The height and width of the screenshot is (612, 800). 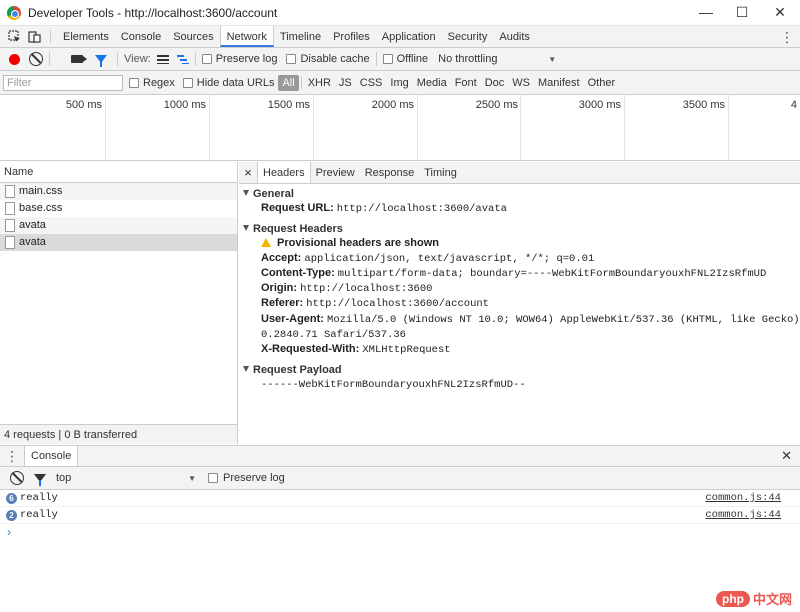 I want to click on disable-cache-checkbox, so click(x=291, y=59).